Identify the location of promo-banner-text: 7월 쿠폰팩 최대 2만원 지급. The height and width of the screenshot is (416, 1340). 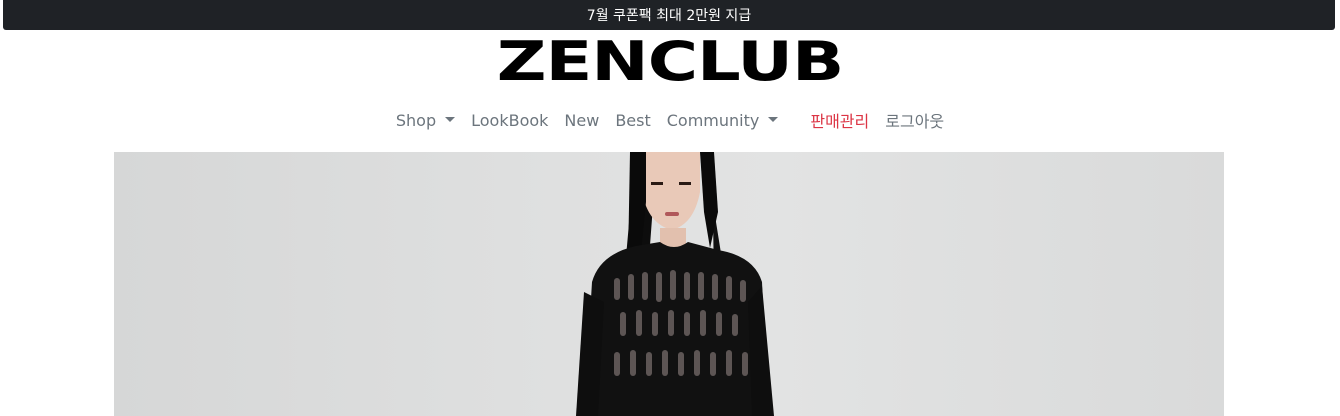
(669, 16).